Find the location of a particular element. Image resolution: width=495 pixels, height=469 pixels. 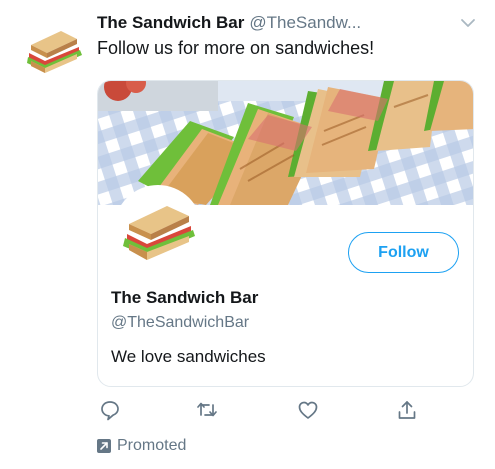

retweet-button is located at coordinates (207, 410).